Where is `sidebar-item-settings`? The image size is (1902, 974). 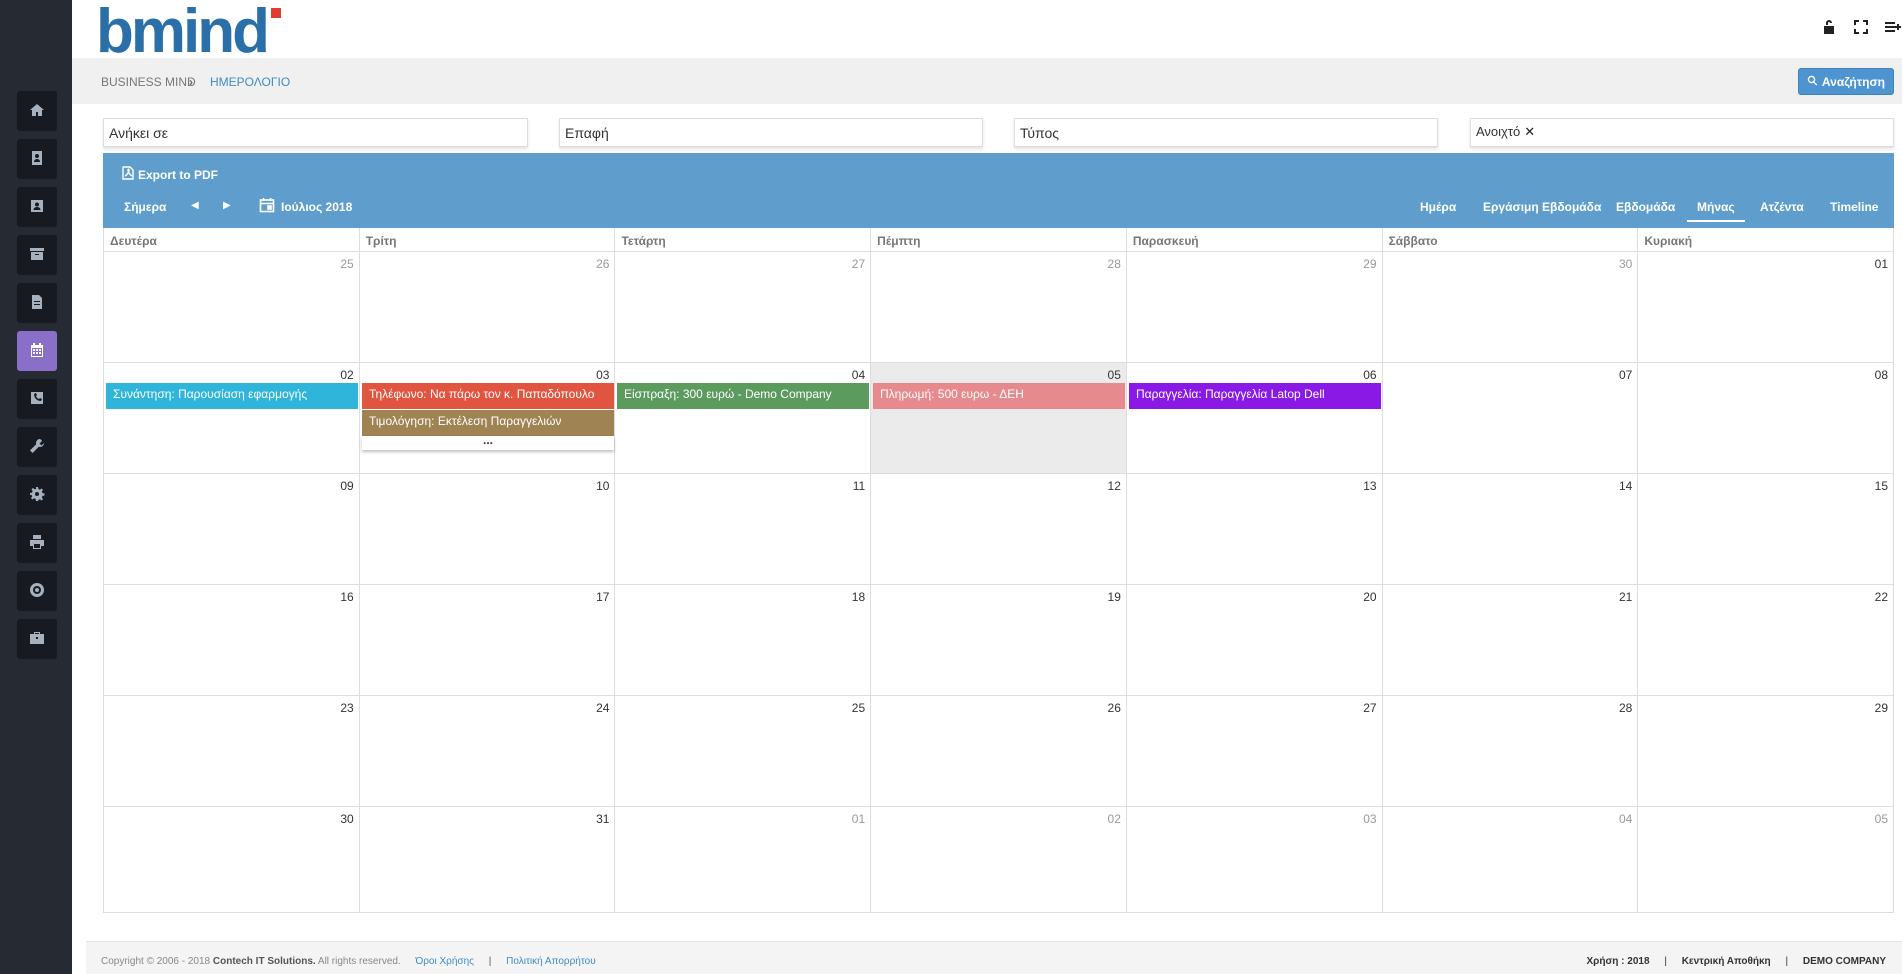
sidebar-item-settings is located at coordinates (37, 495).